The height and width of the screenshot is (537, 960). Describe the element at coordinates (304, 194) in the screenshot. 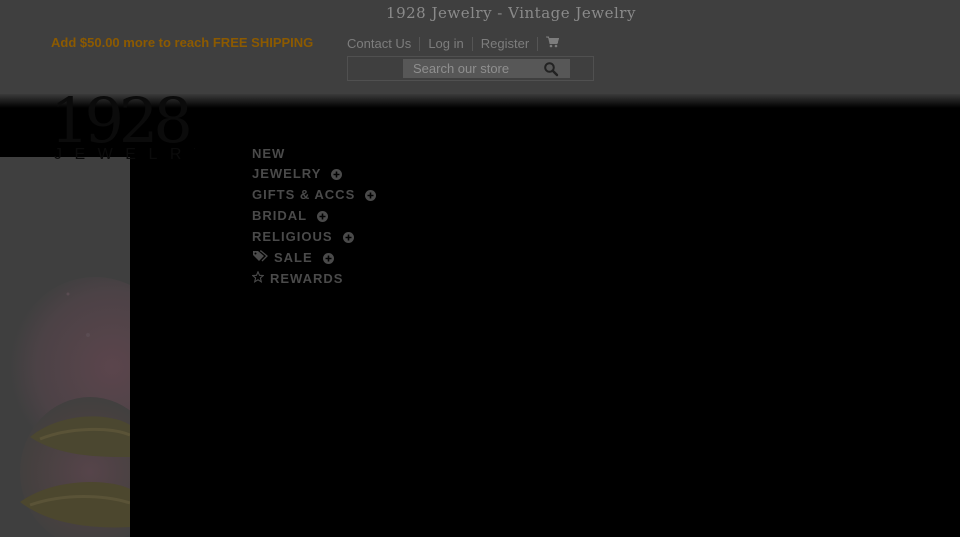

I see `nav-label: GIFTS & ACCS` at that location.